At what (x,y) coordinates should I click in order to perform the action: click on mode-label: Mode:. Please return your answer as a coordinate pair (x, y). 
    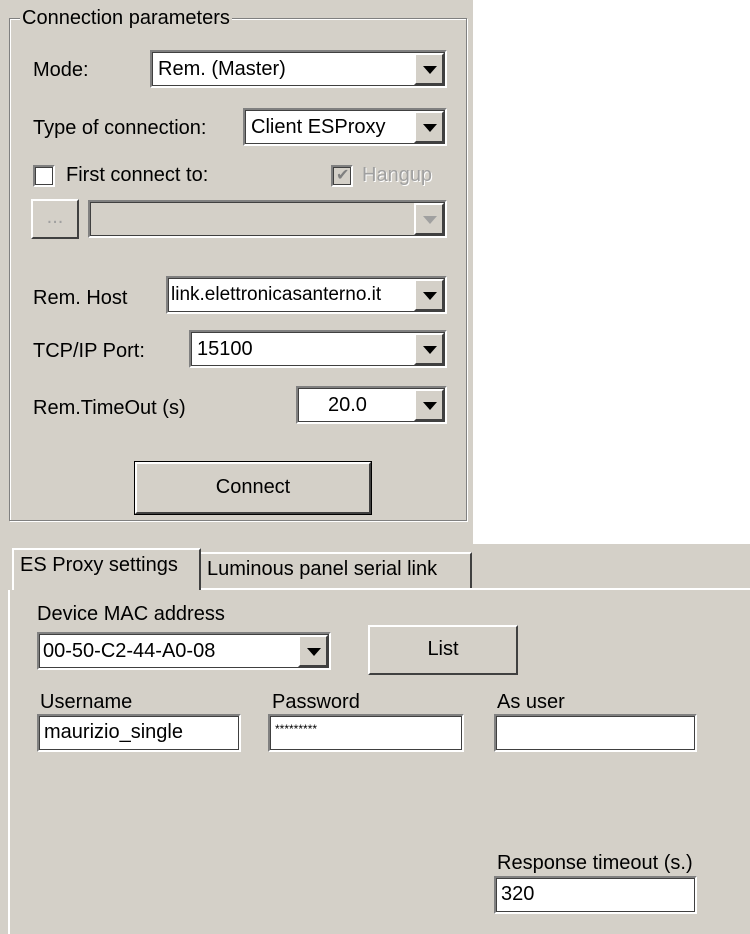
    Looking at the image, I should click on (61, 70).